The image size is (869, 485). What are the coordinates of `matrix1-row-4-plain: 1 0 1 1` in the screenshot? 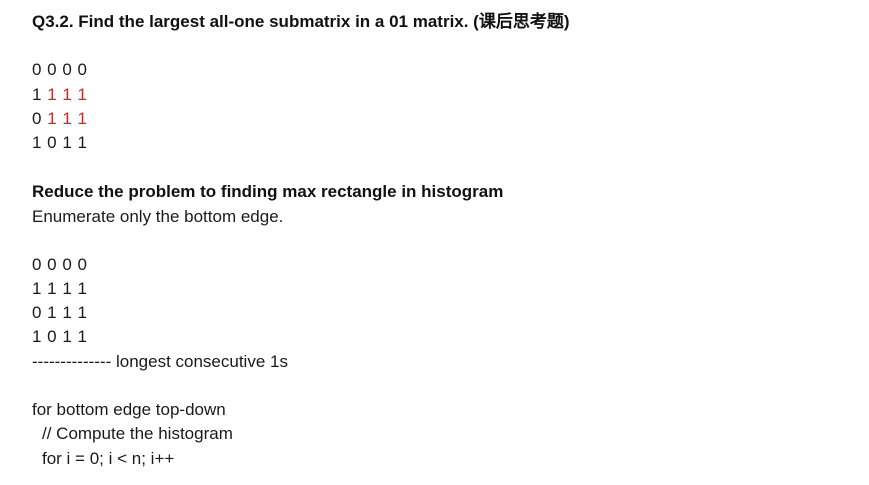 It's located at (60, 142).